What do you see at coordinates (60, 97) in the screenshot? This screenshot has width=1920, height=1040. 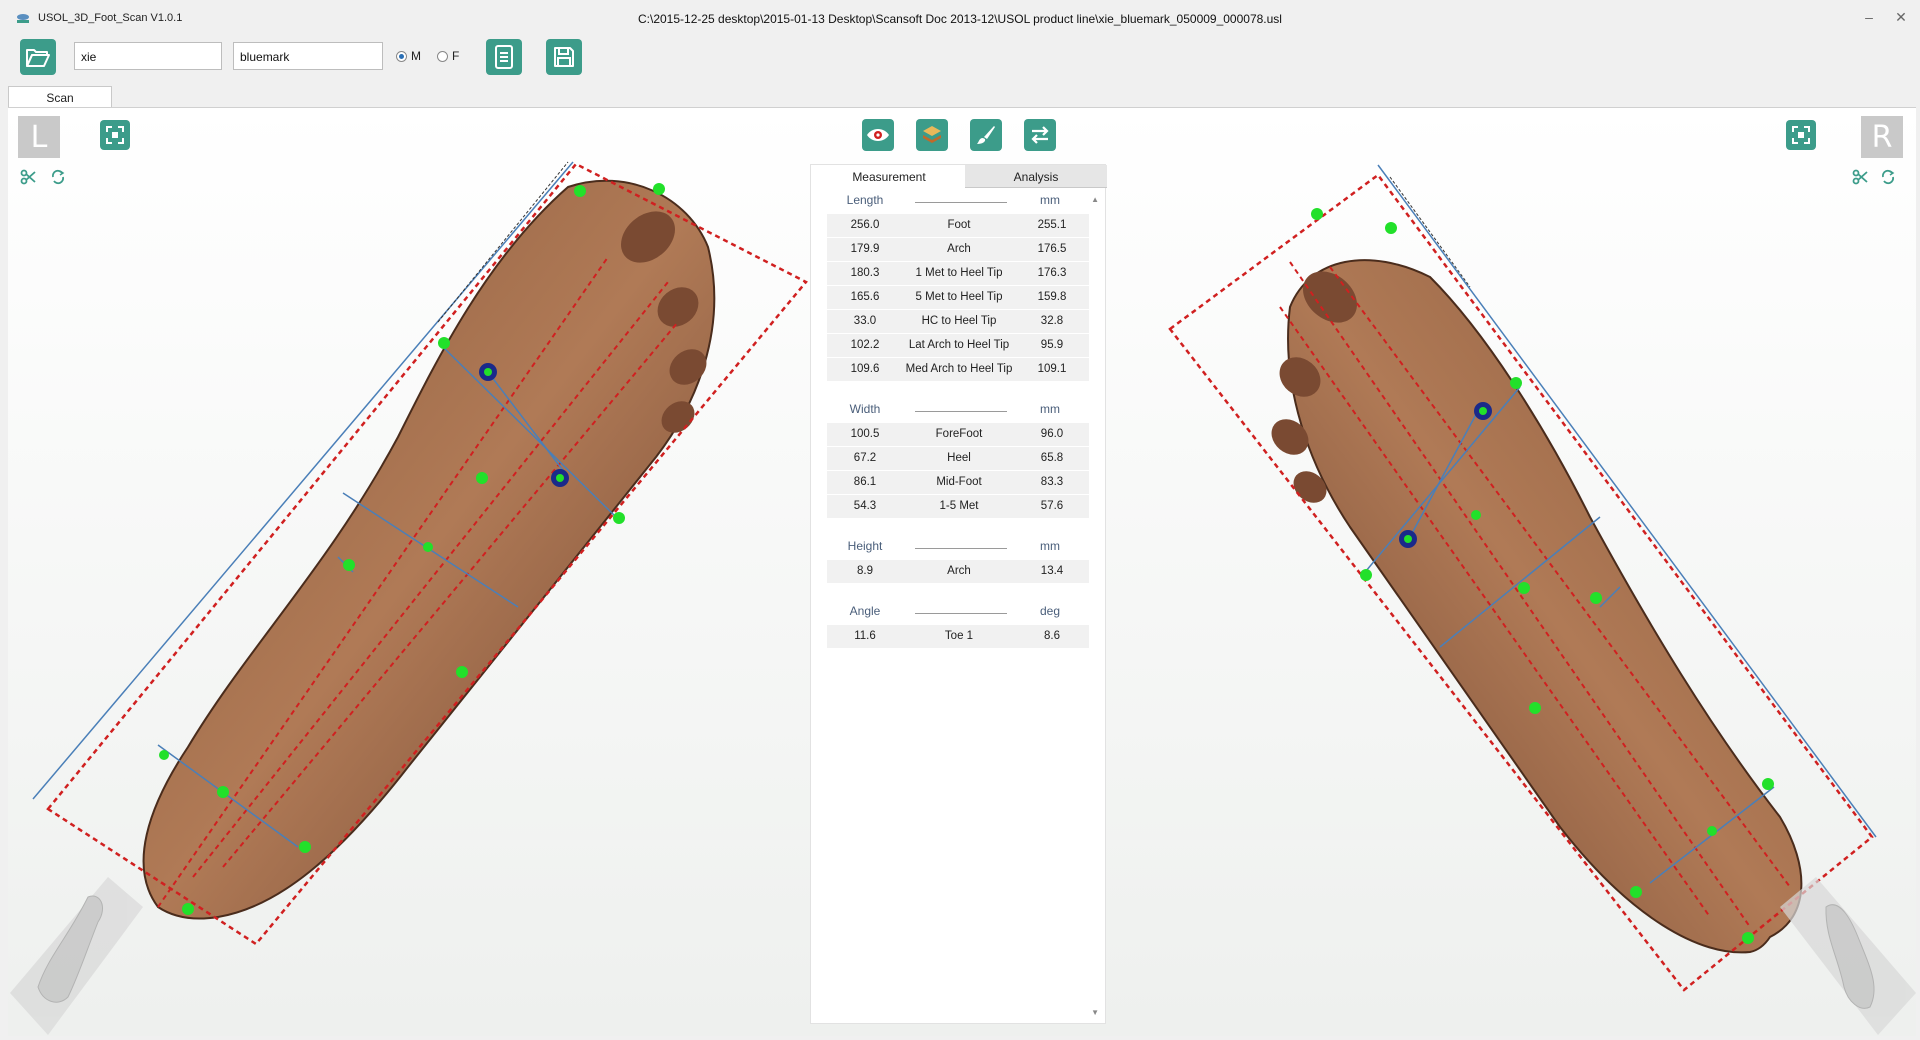 I see `tab-scan: Scan` at bounding box center [60, 97].